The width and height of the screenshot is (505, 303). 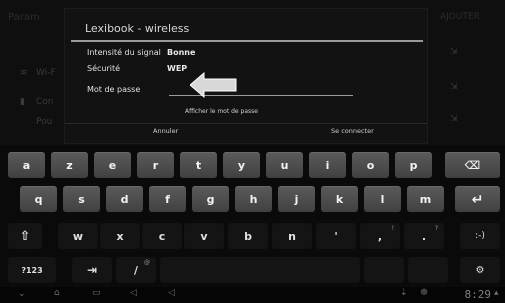 What do you see at coordinates (425, 199) in the screenshot?
I see `key-m: m` at bounding box center [425, 199].